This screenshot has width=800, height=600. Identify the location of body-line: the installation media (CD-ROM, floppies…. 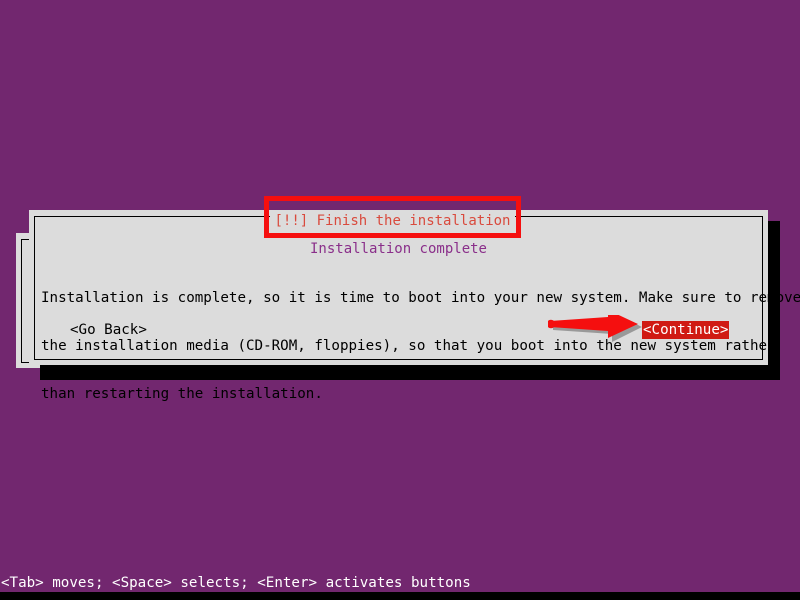
(408, 346).